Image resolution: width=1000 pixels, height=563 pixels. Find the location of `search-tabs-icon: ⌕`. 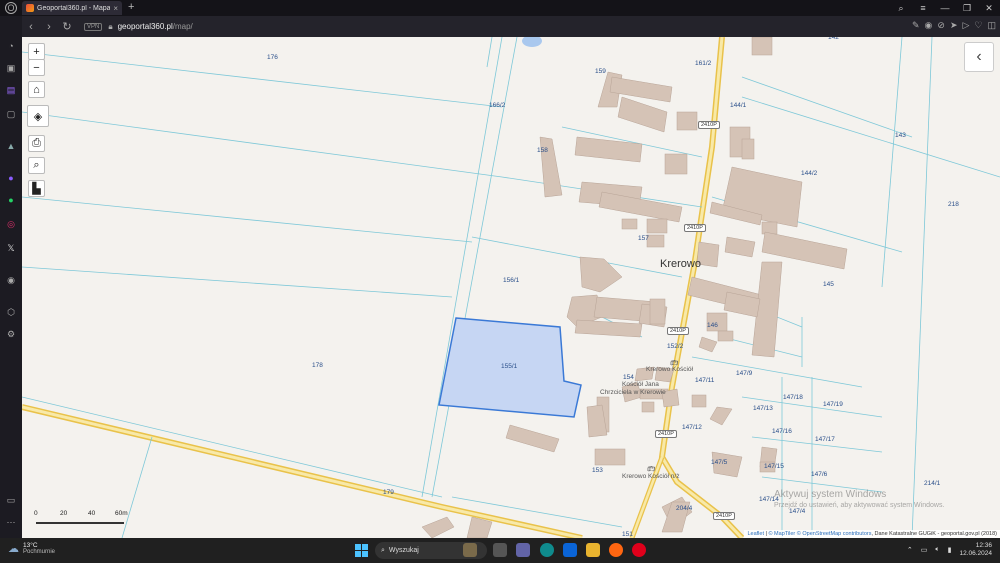

search-tabs-icon: ⌕ is located at coordinates (901, 8).